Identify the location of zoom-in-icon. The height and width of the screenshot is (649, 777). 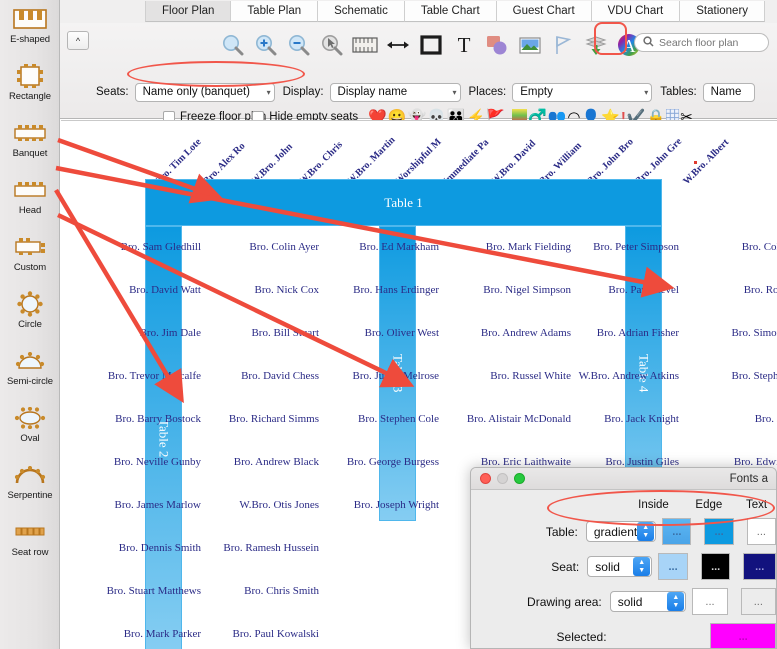
(266, 45).